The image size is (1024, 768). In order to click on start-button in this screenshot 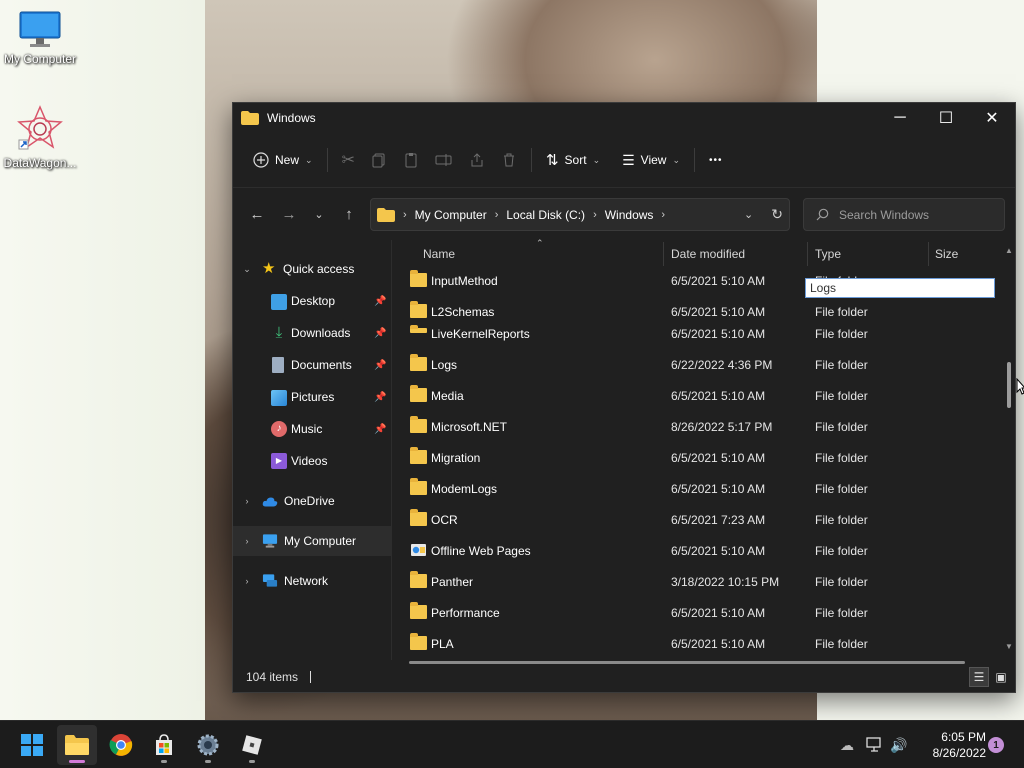, I will do `click(32, 745)`.